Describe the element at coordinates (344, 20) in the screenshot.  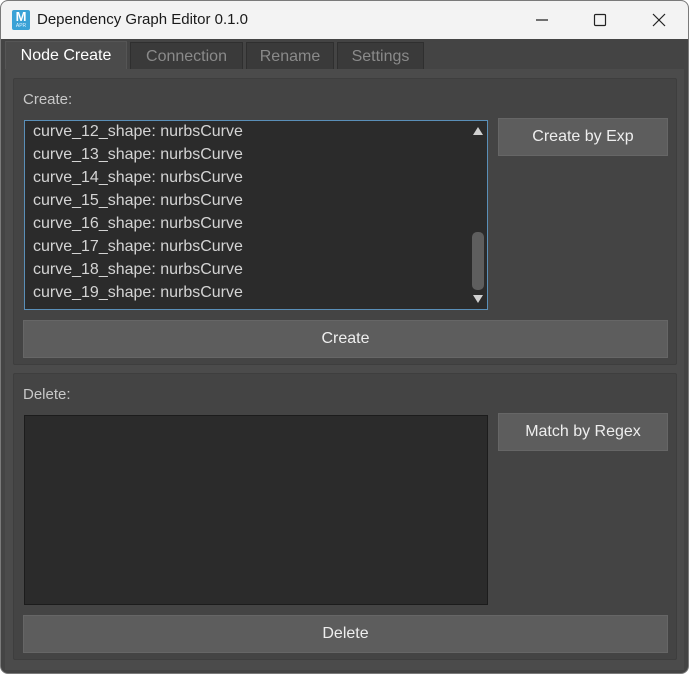
I see `title-bar: M APR Dependency Graph Editor 0.1.0` at that location.